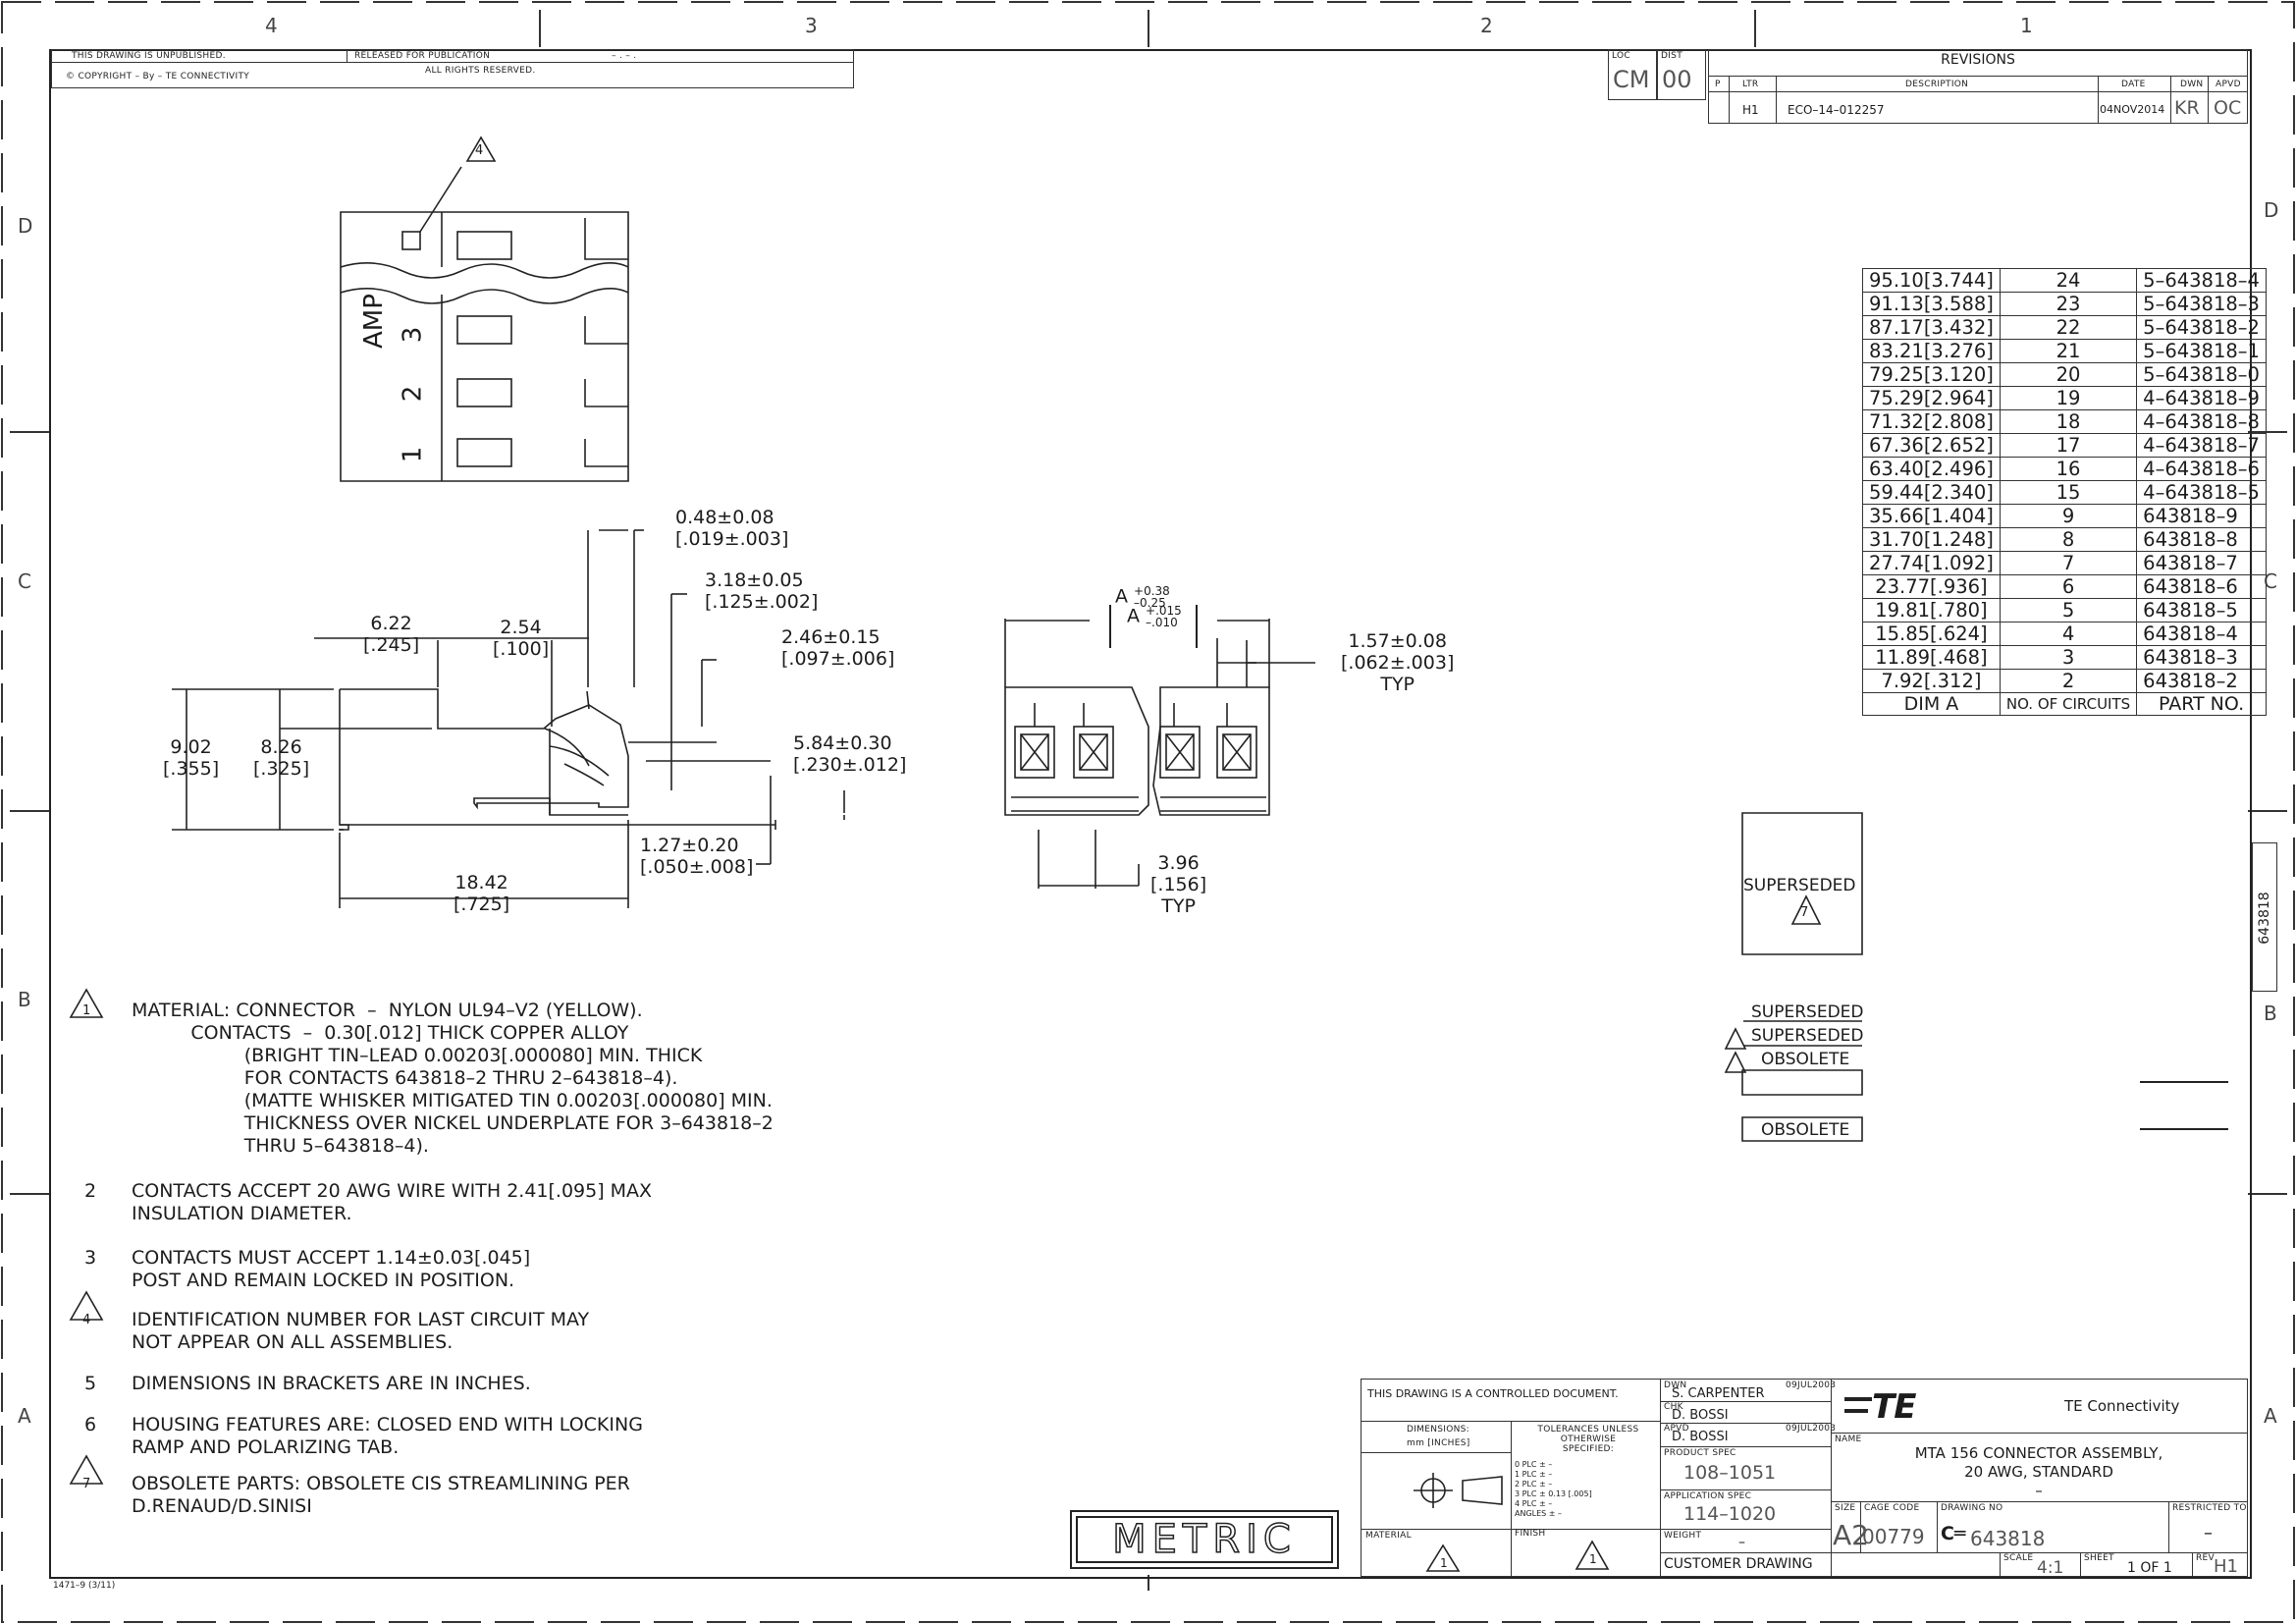 Image resolution: width=2296 pixels, height=1624 pixels. Describe the element at coordinates (1806, 1059) in the screenshot. I see `obsolete-row-14: OBSOLETE` at that location.